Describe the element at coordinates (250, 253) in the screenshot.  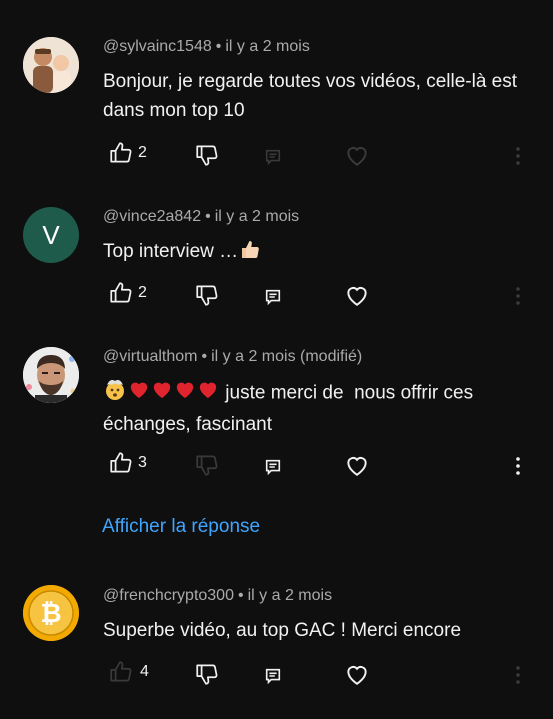
I see `thumbs-up-emoji-icon` at that location.